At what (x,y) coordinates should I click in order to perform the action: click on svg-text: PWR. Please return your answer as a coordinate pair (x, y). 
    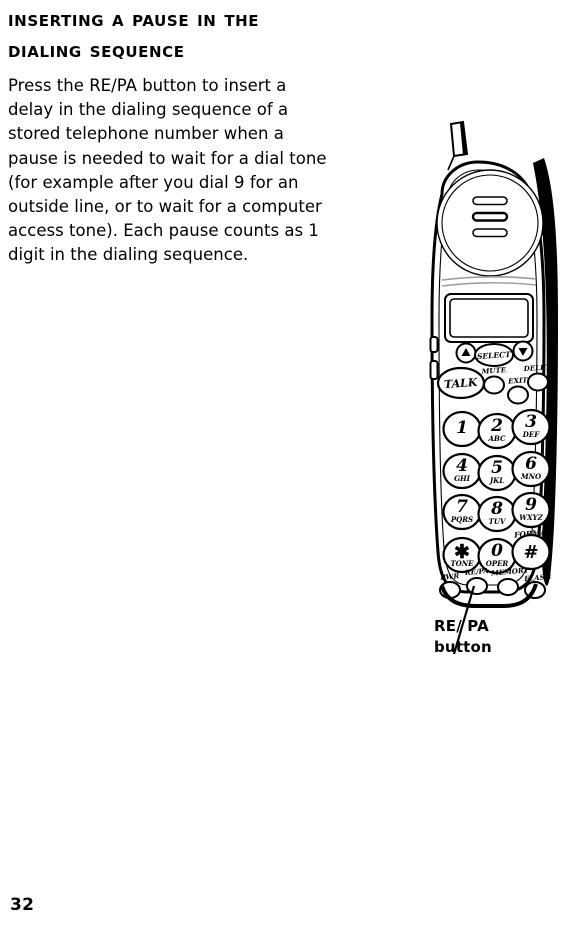
    Looking at the image, I should click on (449, 576).